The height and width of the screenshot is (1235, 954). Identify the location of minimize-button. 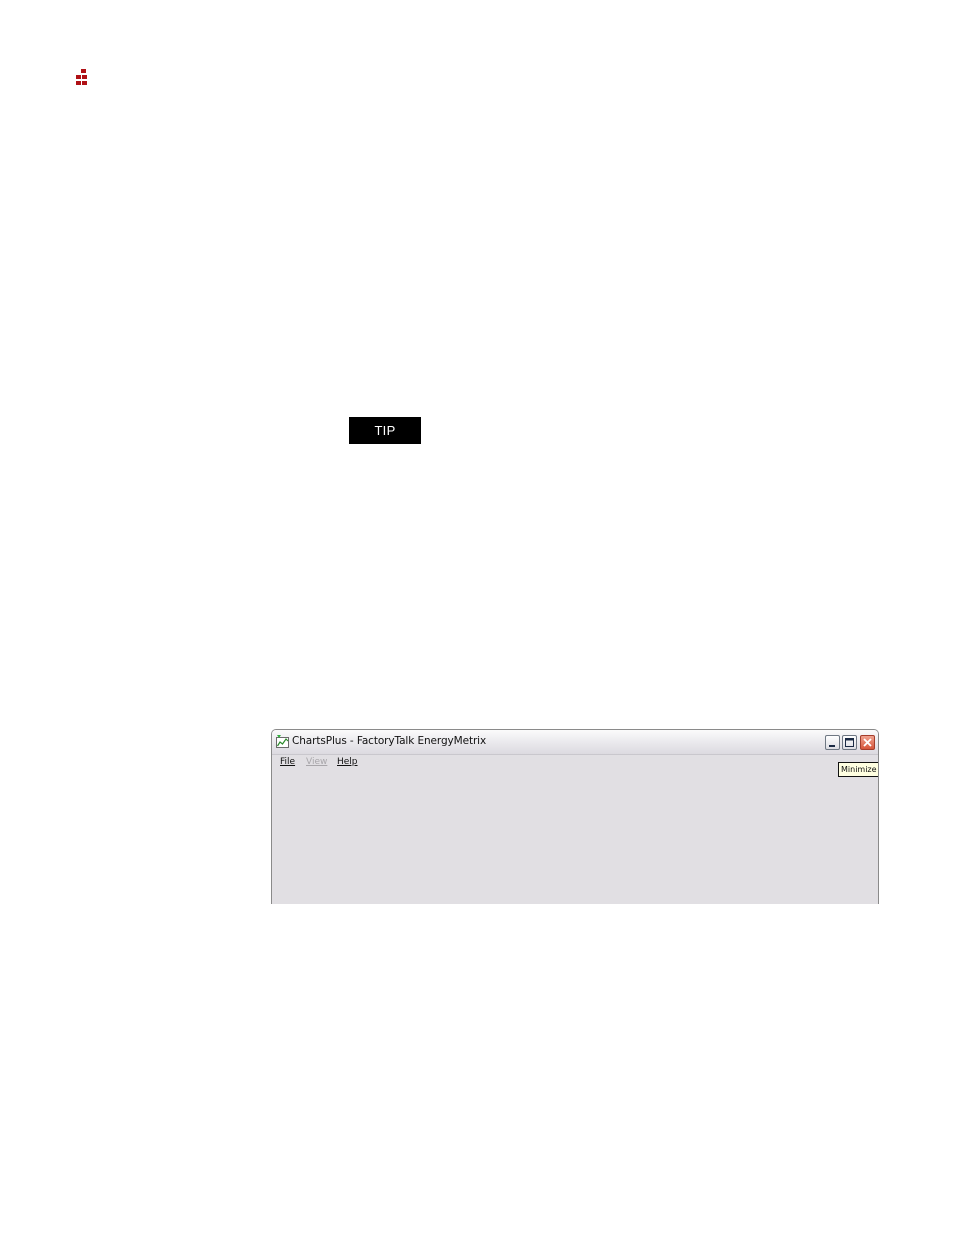
(832, 742).